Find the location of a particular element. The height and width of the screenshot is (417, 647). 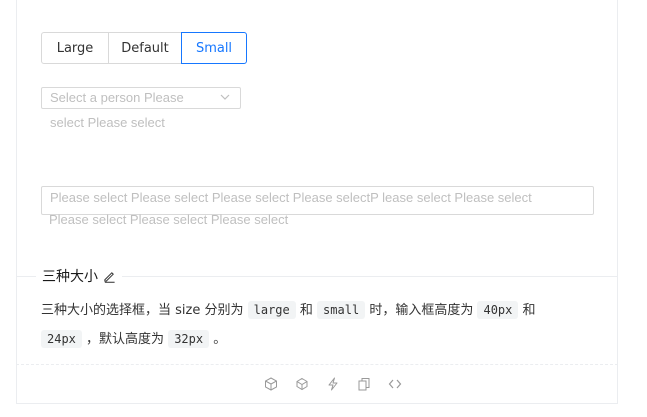

demo-meta-title: 三种大小 is located at coordinates (79, 276).